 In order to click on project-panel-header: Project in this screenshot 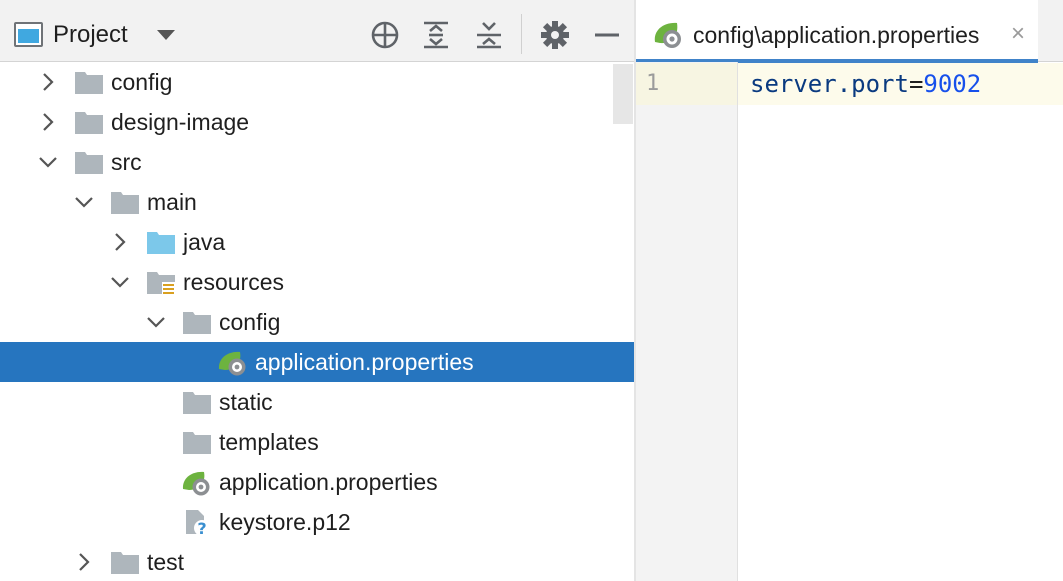, I will do `click(317, 31)`.